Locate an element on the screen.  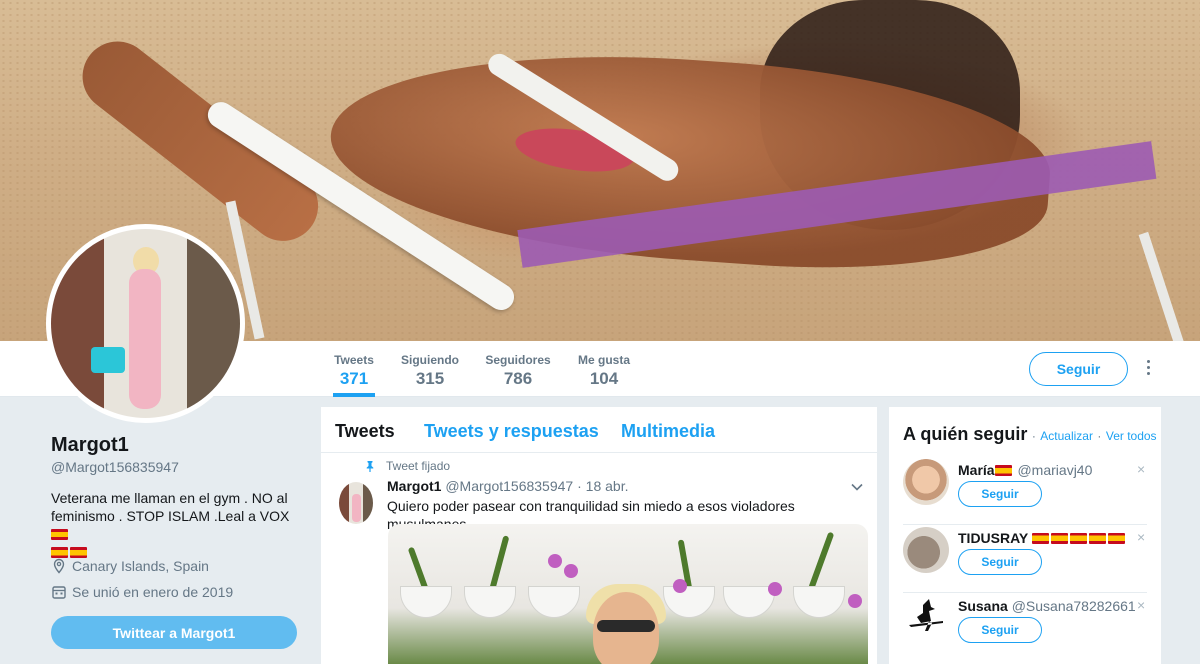
suggestion-handle: @mariavj40 is located at coordinates (1055, 470).